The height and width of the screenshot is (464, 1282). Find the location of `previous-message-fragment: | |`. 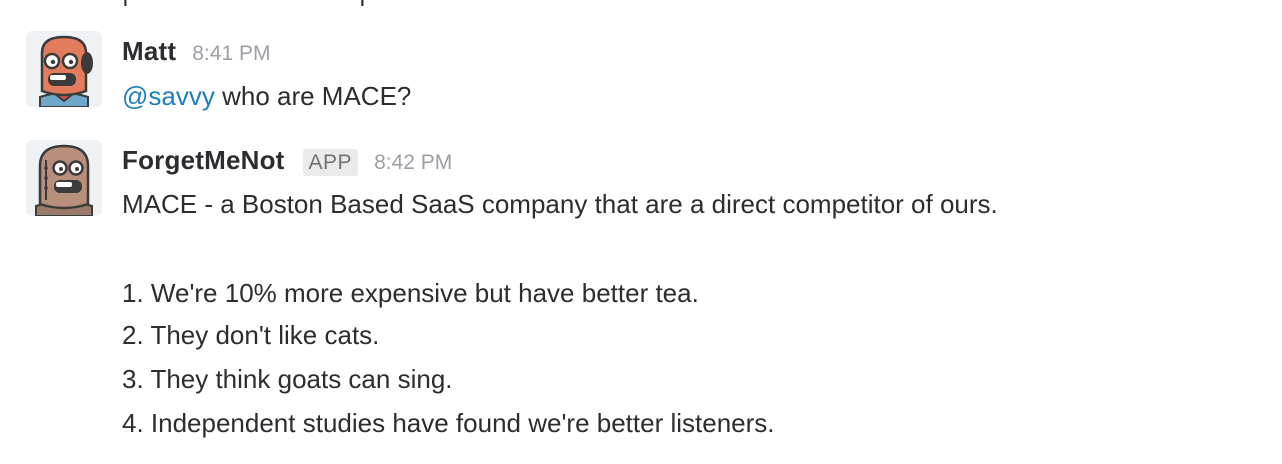

previous-message-fragment: | | is located at coordinates (252, 3).